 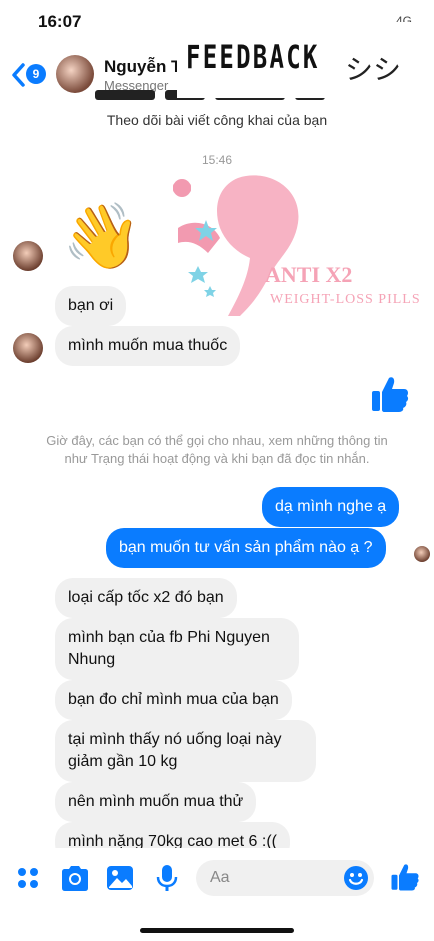 What do you see at coordinates (246, 548) in the screenshot?
I see `outgoing-message: bạn muốn tư vấn sản phẩm nào ạ ?` at bounding box center [246, 548].